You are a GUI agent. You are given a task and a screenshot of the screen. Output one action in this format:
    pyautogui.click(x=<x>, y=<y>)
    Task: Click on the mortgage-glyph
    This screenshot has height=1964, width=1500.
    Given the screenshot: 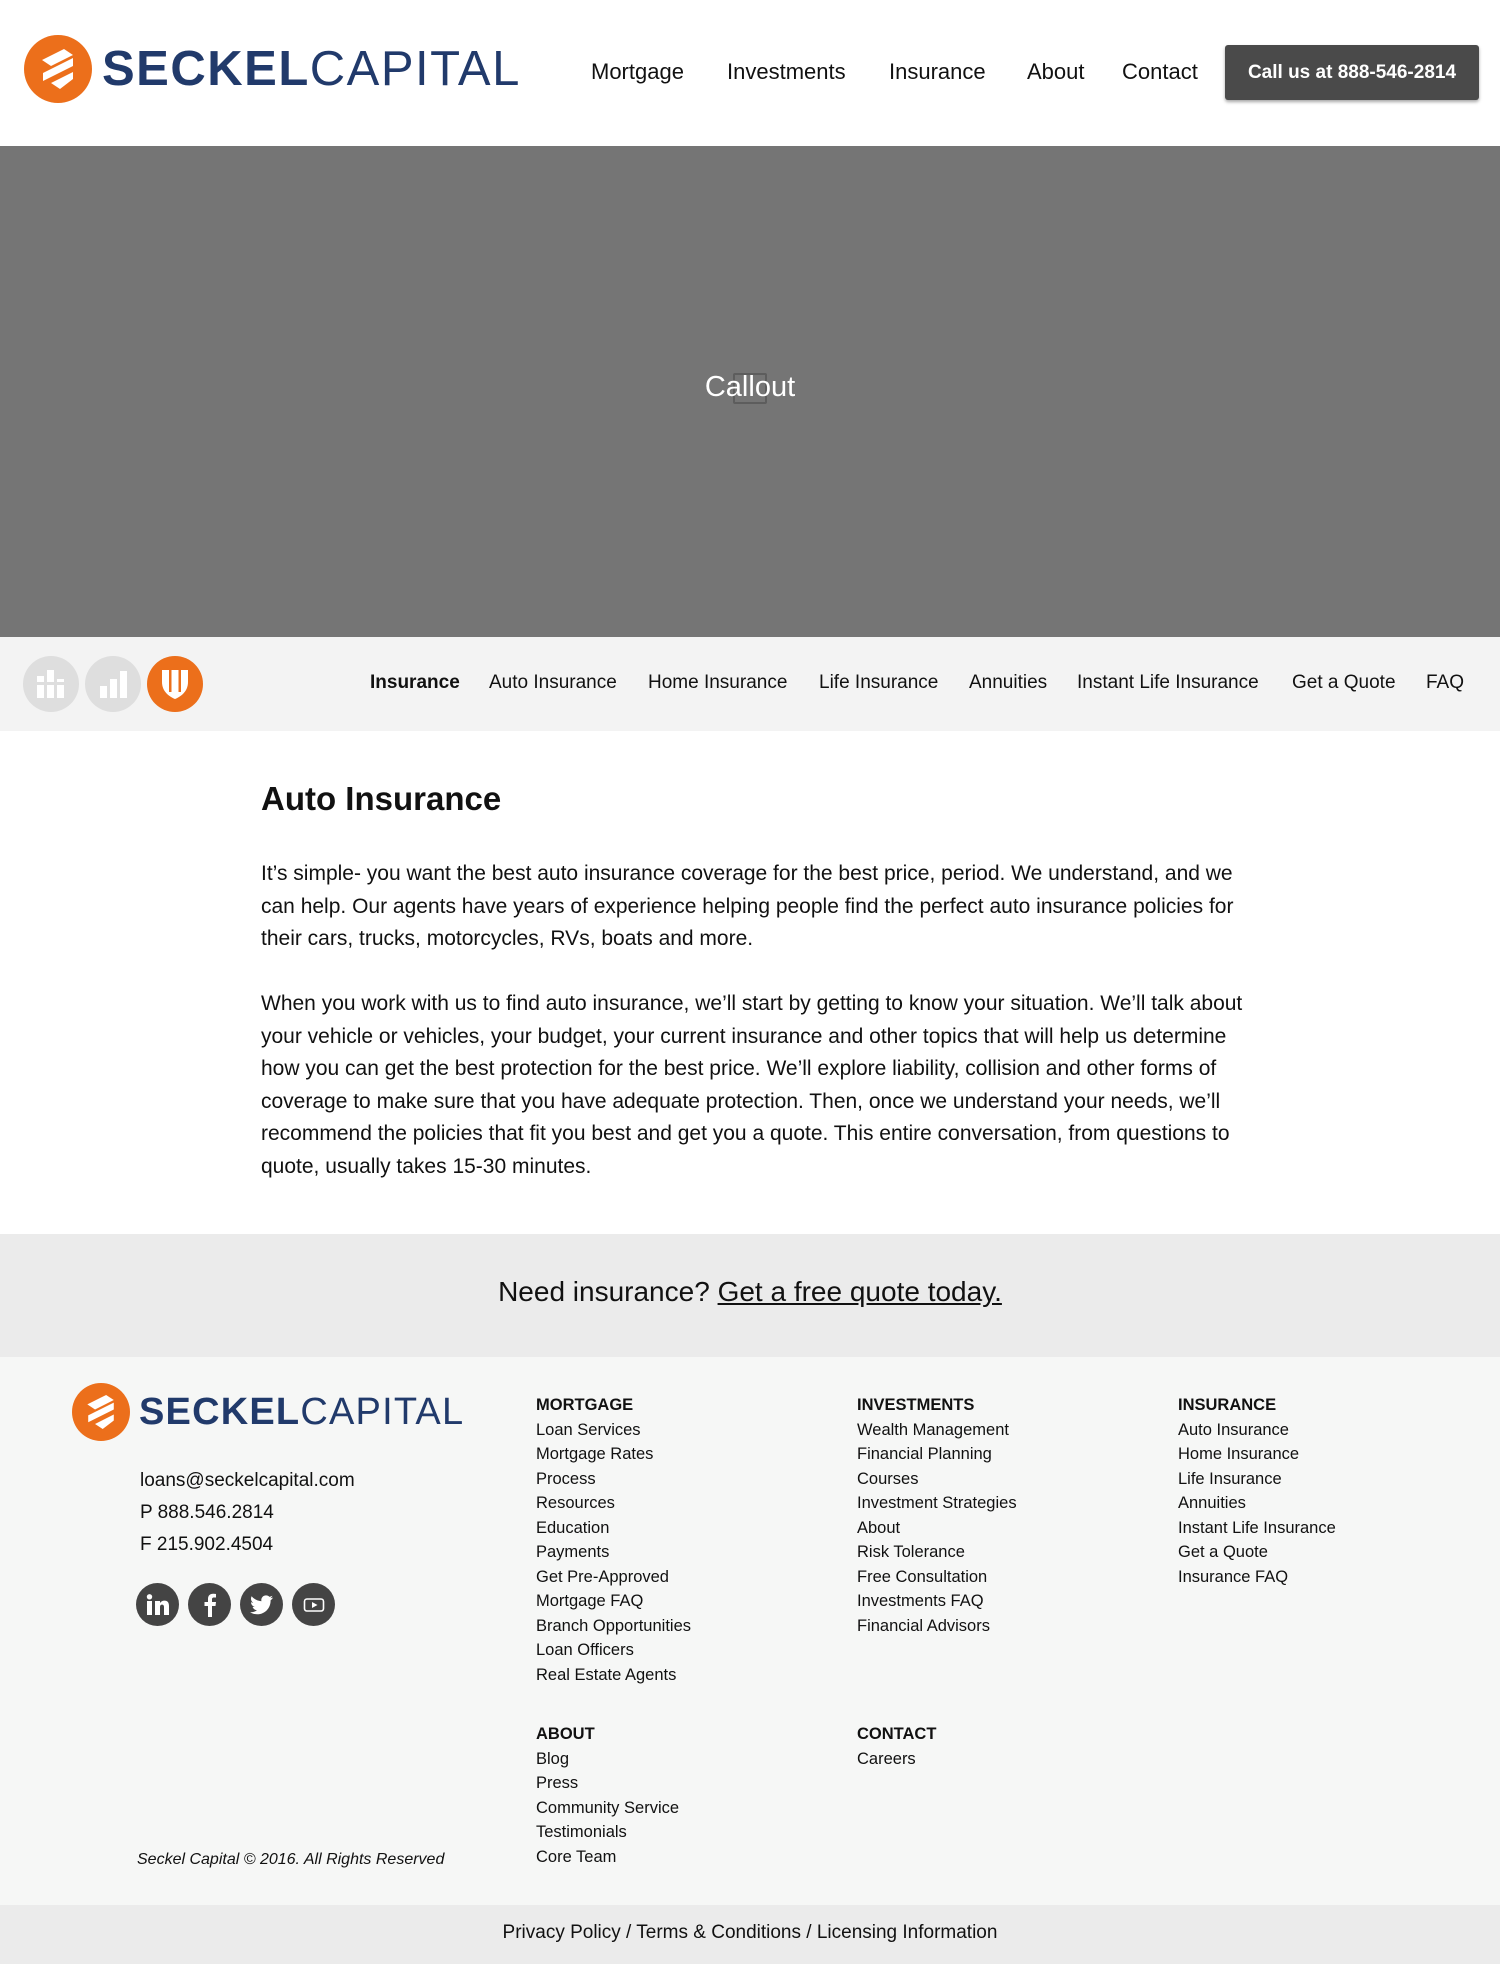 What is the action you would take?
    pyautogui.click(x=113, y=684)
    